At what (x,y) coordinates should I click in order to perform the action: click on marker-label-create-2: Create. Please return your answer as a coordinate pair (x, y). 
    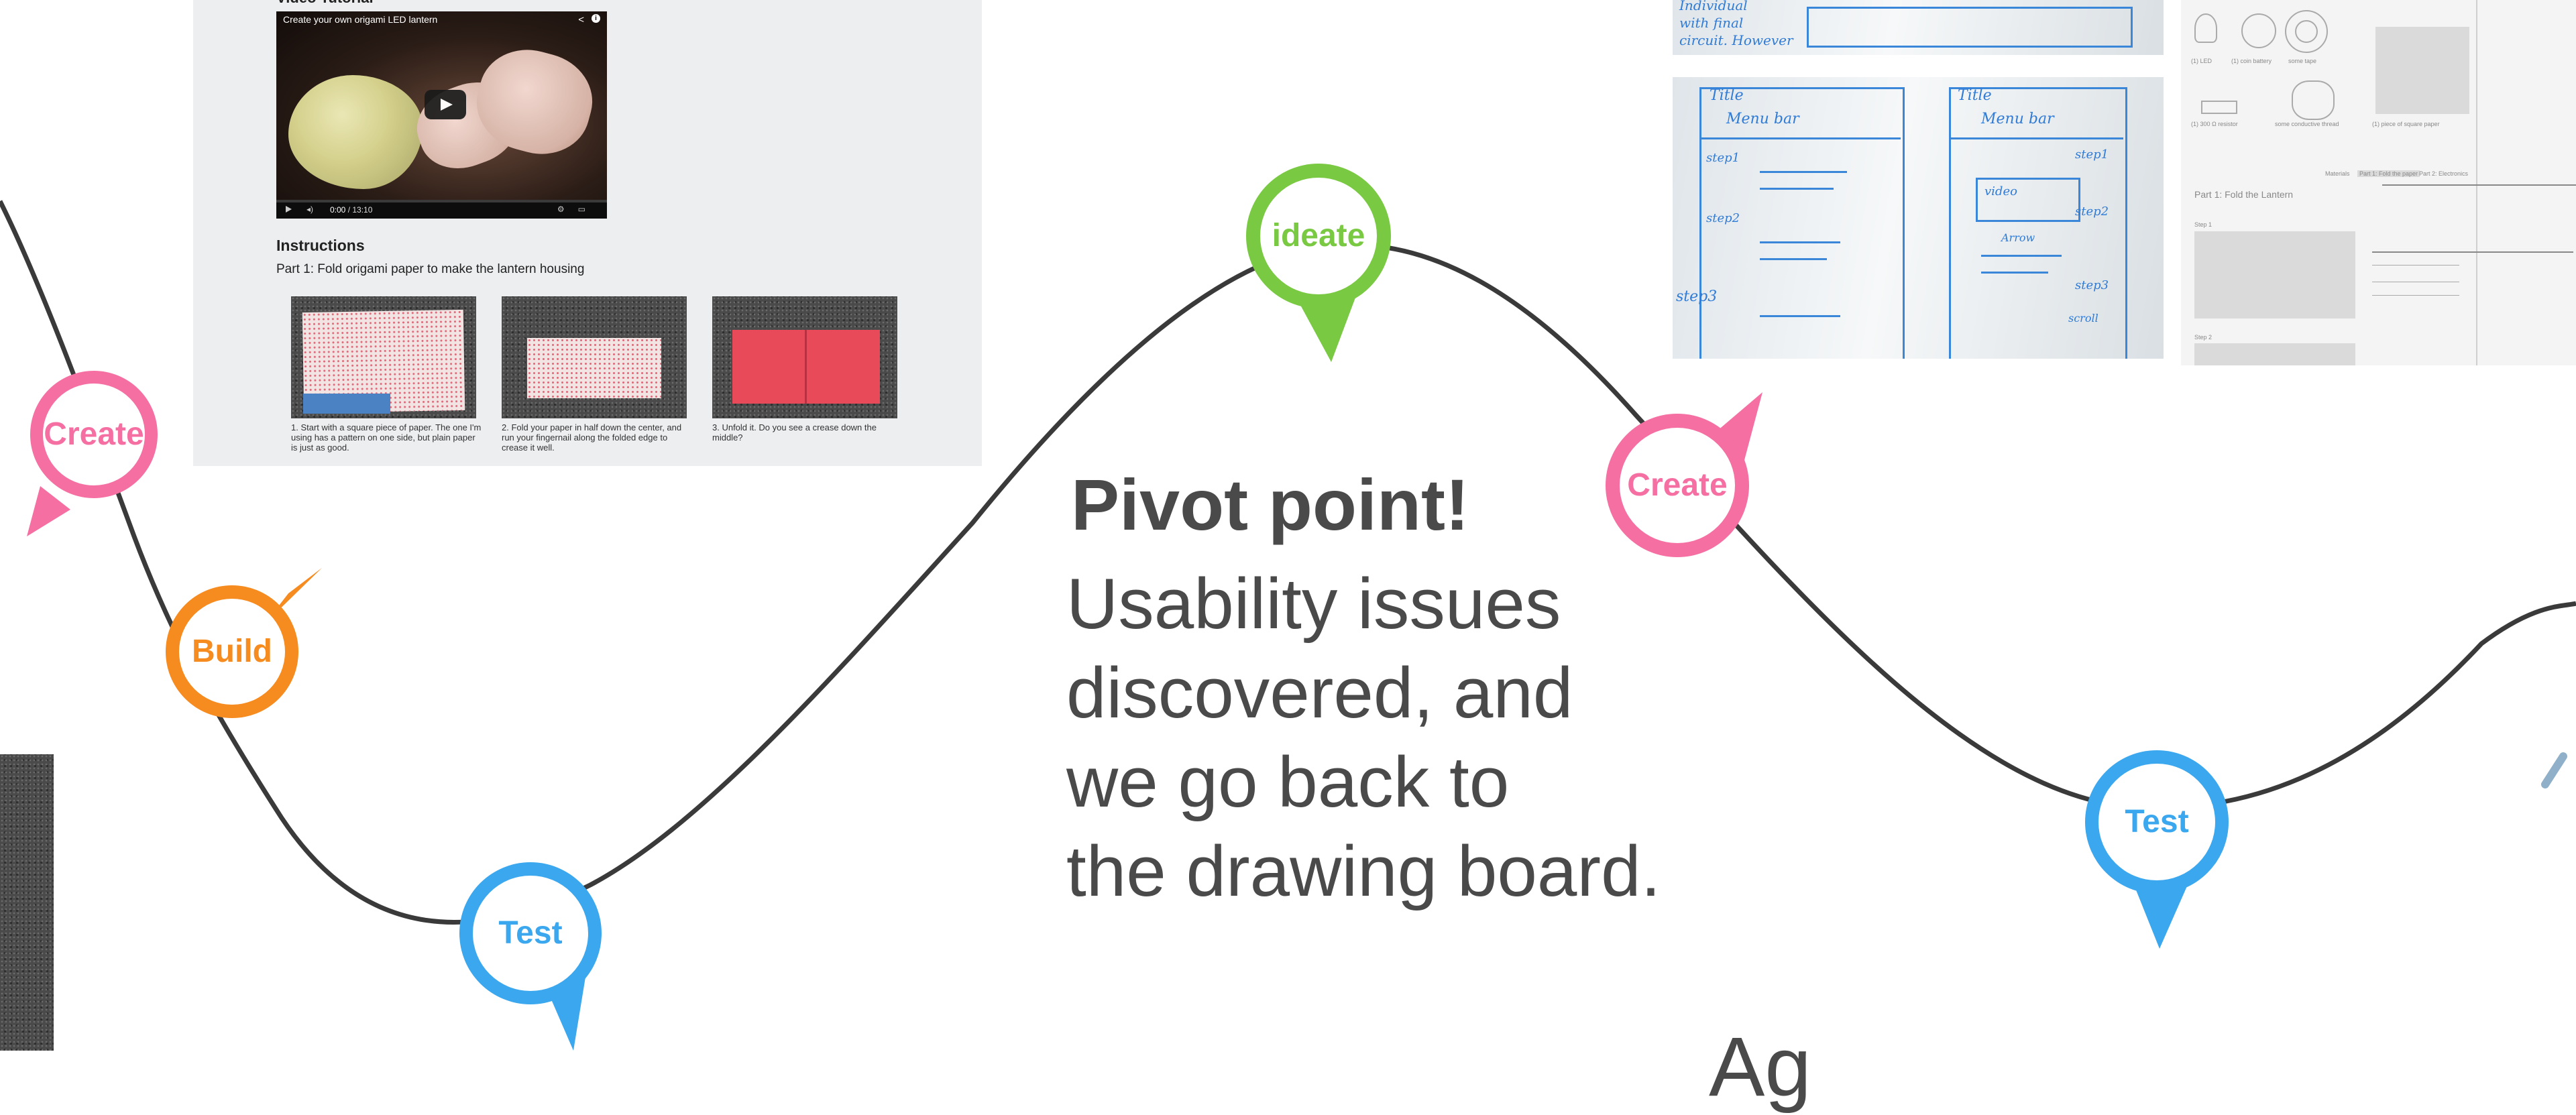
    Looking at the image, I should click on (1677, 485).